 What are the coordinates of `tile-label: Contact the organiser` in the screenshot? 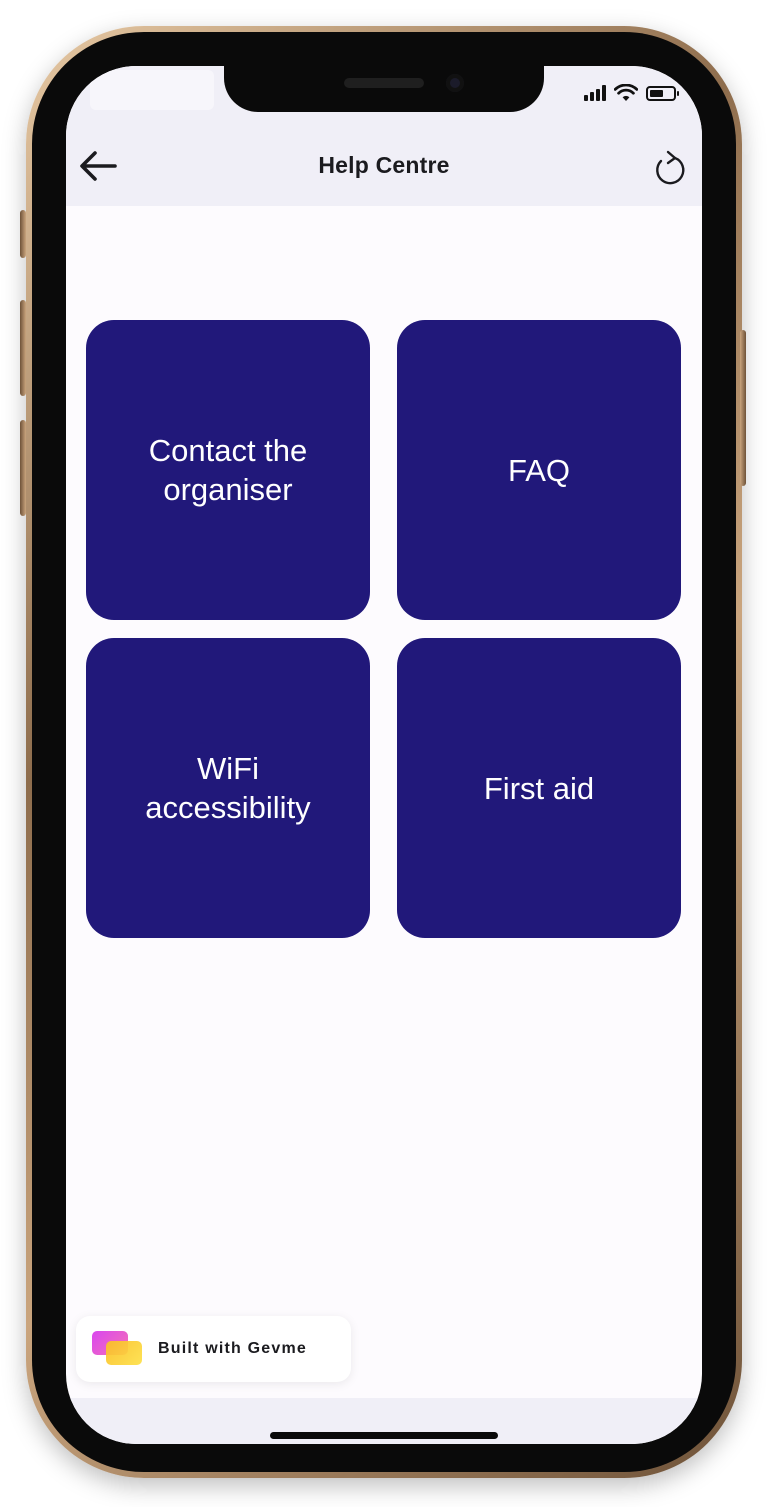 It's located at (228, 470).